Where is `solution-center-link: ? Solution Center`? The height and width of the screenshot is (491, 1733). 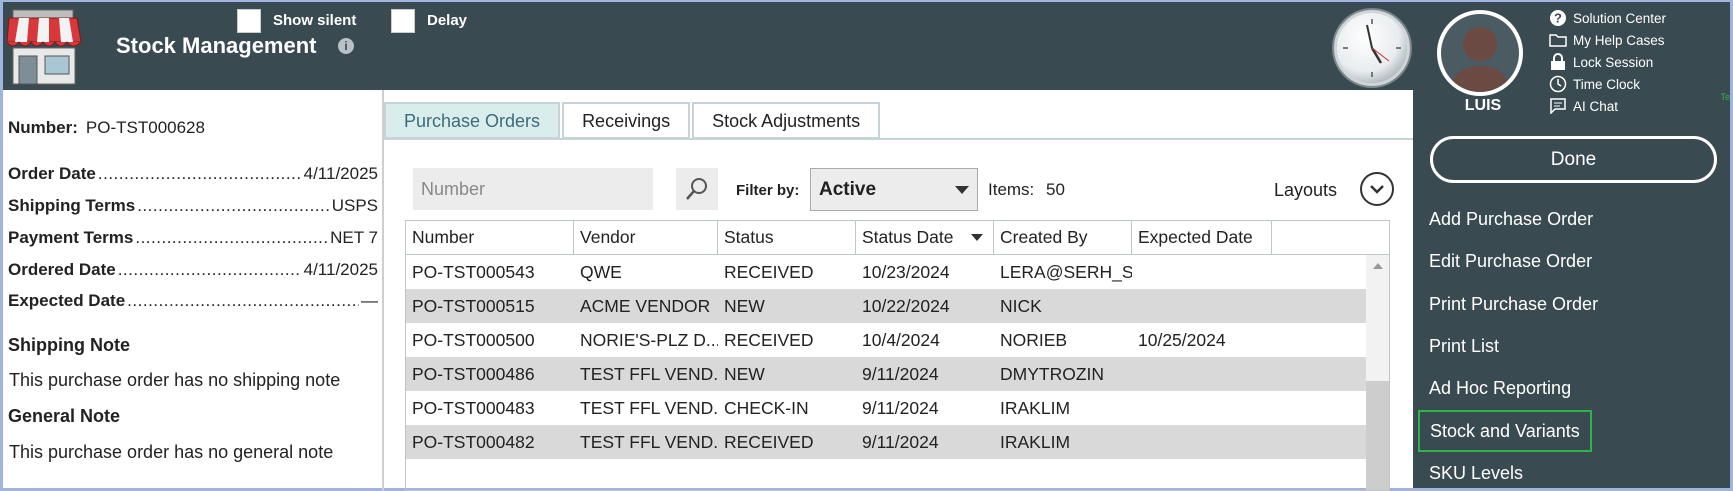
solution-center-link: ? Solution Center is located at coordinates (1607, 18).